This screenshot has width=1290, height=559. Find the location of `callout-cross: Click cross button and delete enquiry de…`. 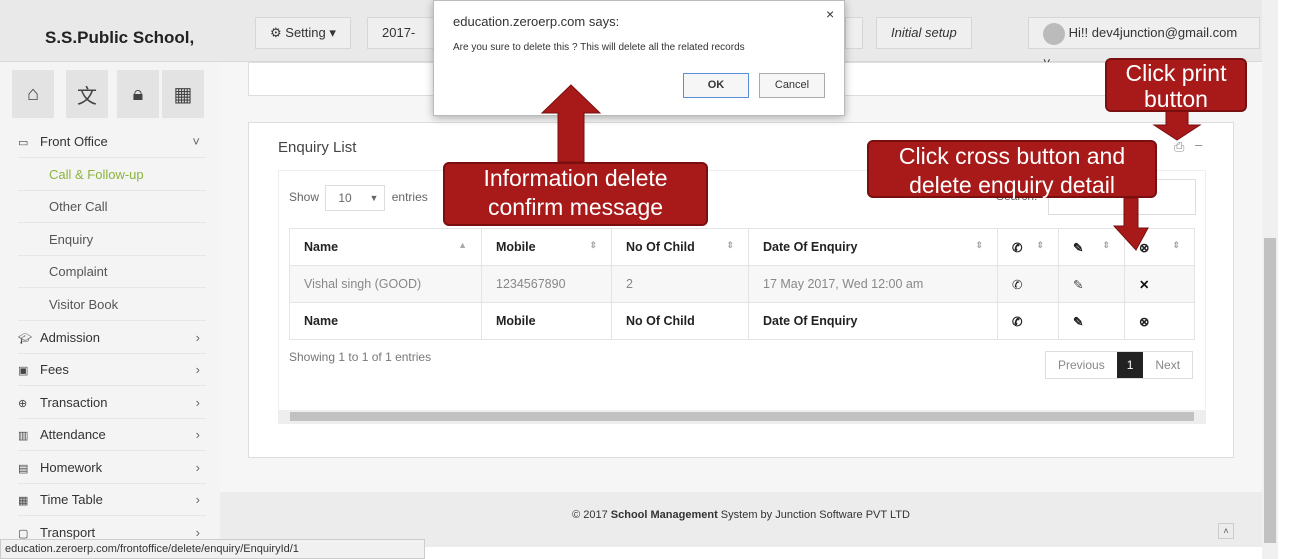

callout-cross: Click cross button and delete enquiry de… is located at coordinates (1012, 169).